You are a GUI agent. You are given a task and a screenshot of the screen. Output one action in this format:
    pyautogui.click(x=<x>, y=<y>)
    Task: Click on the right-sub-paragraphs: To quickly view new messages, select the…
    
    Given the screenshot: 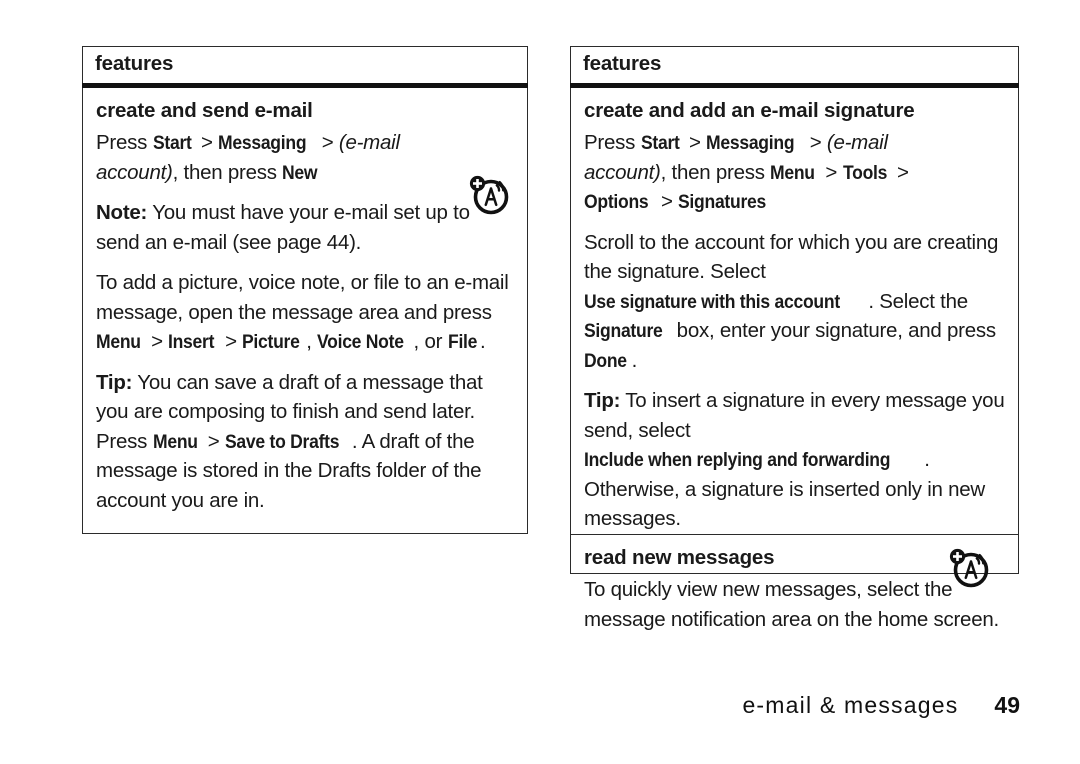 What is the action you would take?
    pyautogui.click(x=794, y=604)
    